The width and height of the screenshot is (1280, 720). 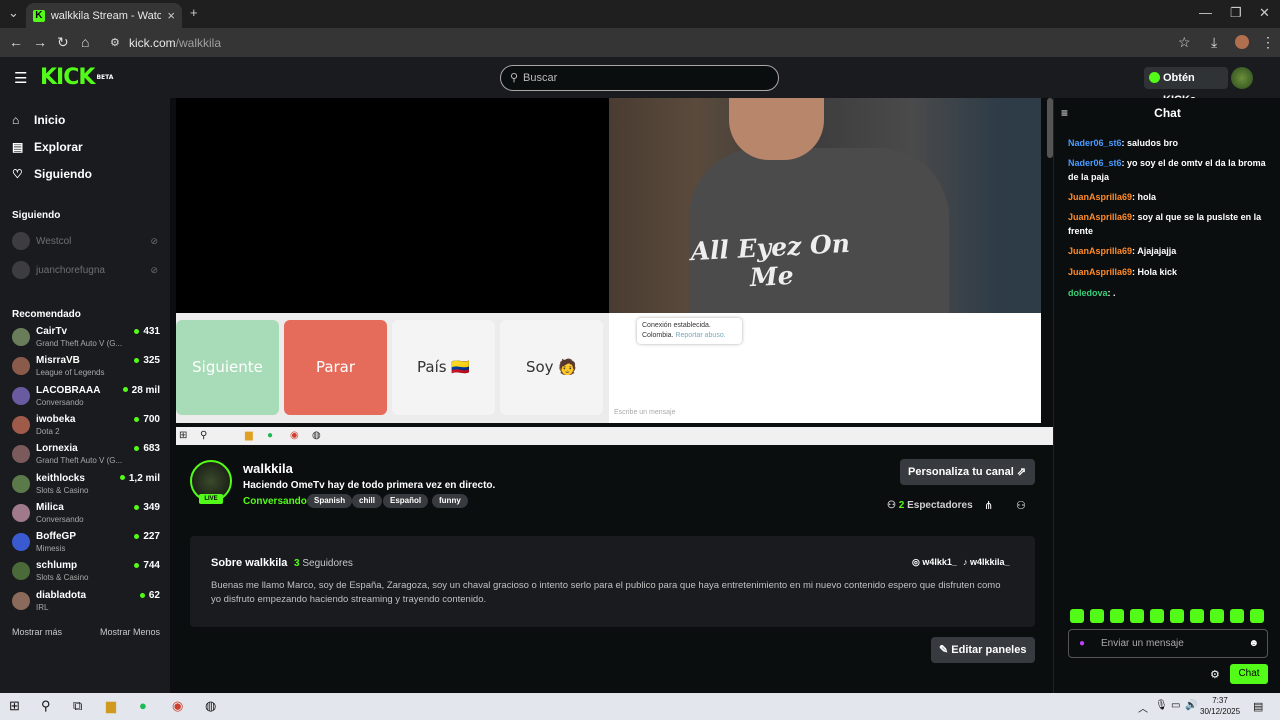 I want to click on recommended-channel: diabladota IRL 62, so click(x=86, y=602).